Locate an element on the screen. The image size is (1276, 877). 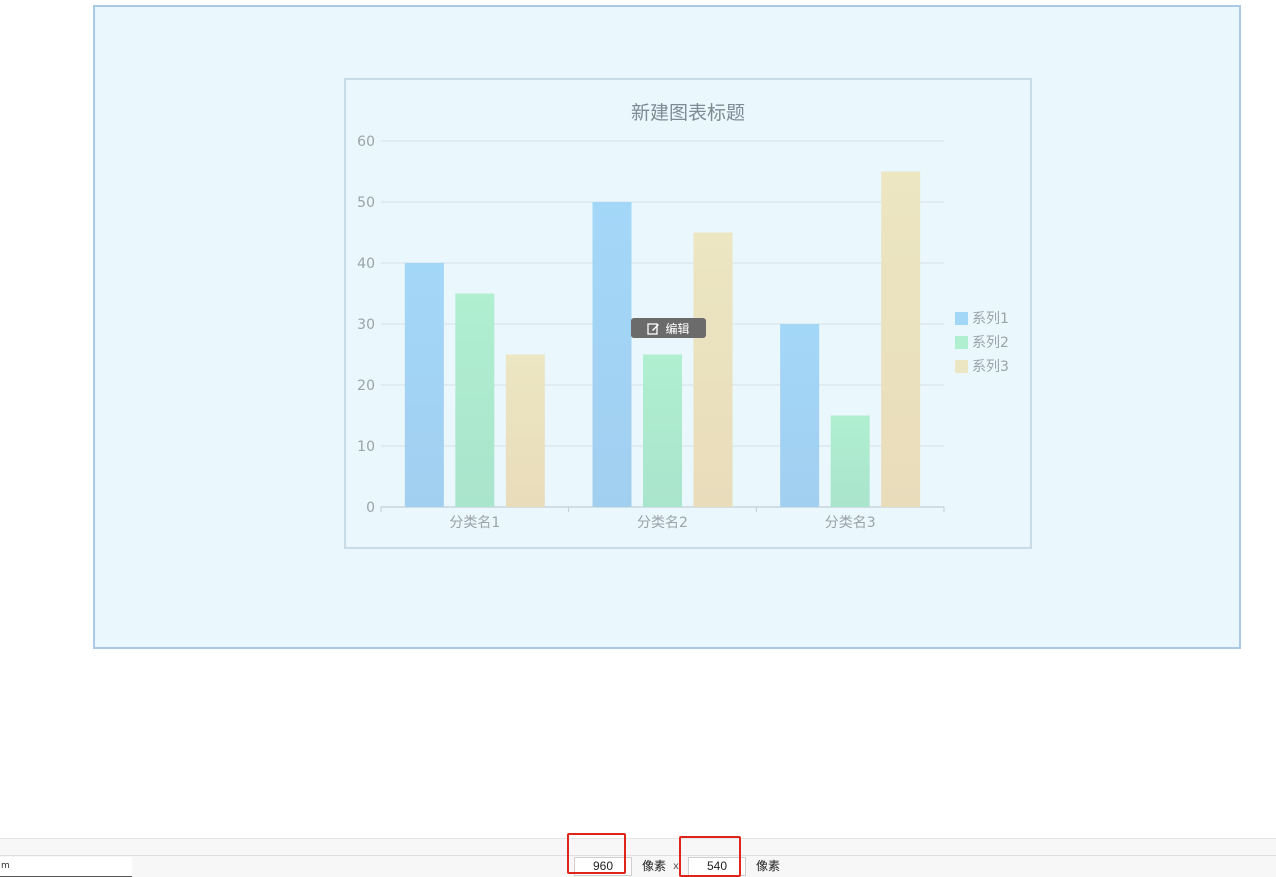
bottom-toolbar is located at coordinates (638, 858).